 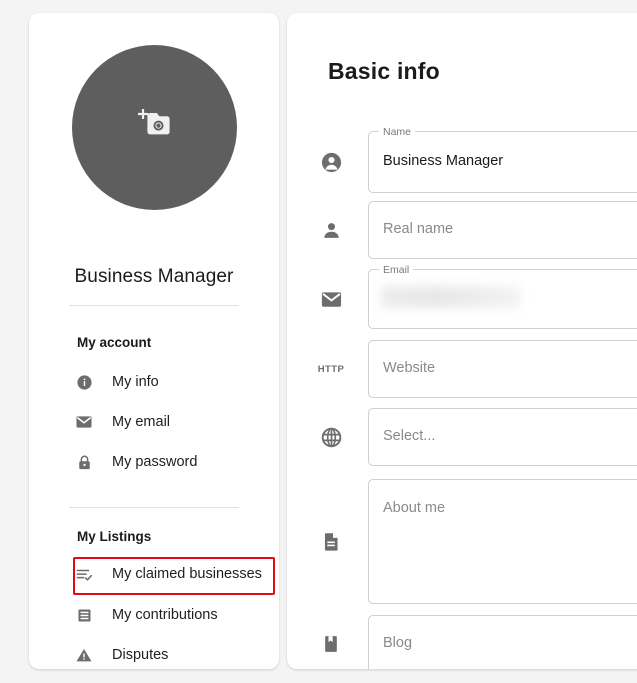 I want to click on sidebar-item-my-info: My info, so click(x=173, y=382).